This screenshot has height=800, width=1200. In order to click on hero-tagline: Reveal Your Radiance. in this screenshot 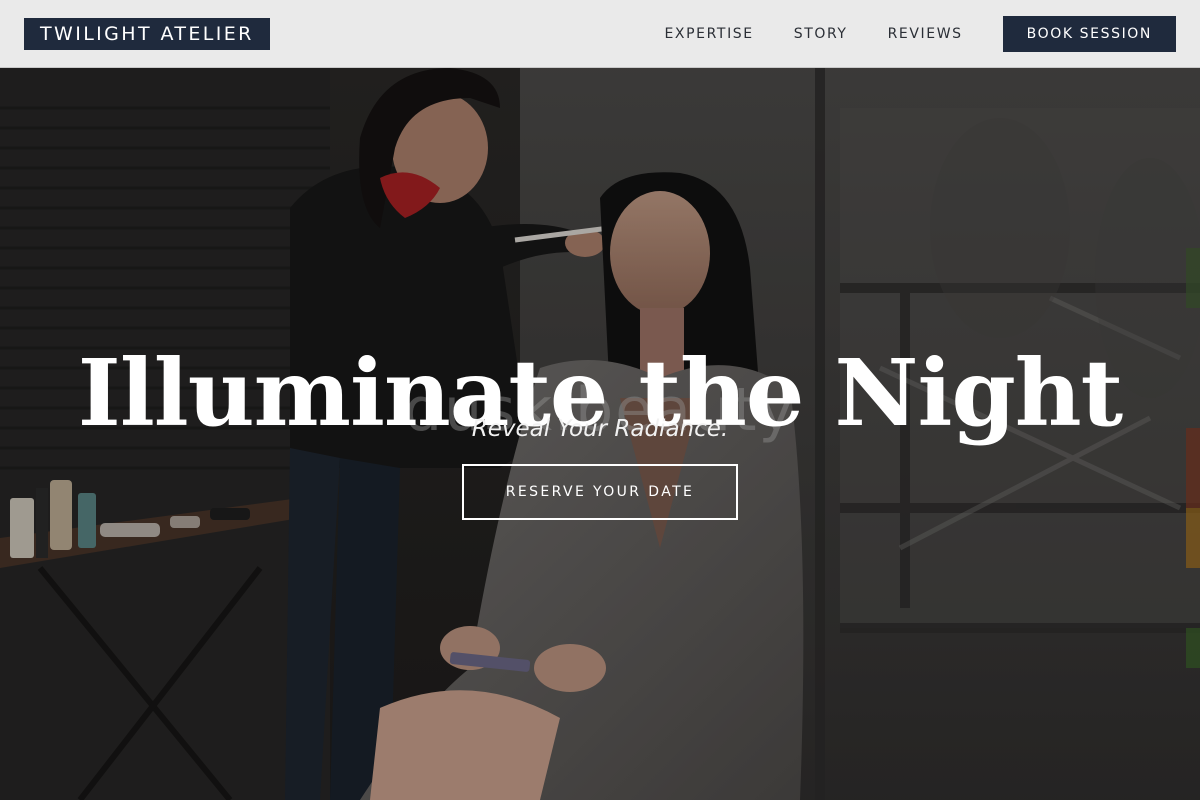, I will do `click(600, 429)`.